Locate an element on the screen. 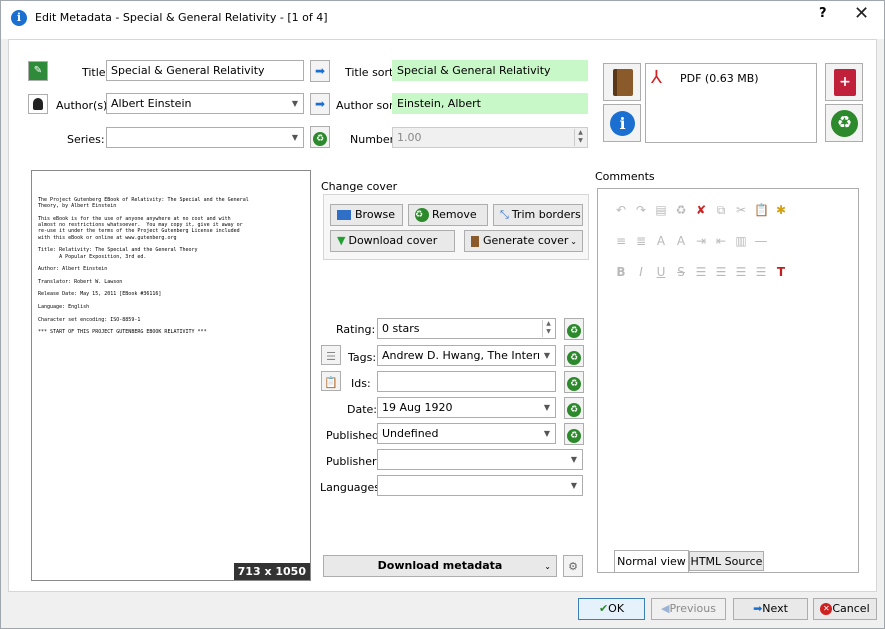 This screenshot has width=885, height=629. clear-series-button: ♻ is located at coordinates (320, 137).